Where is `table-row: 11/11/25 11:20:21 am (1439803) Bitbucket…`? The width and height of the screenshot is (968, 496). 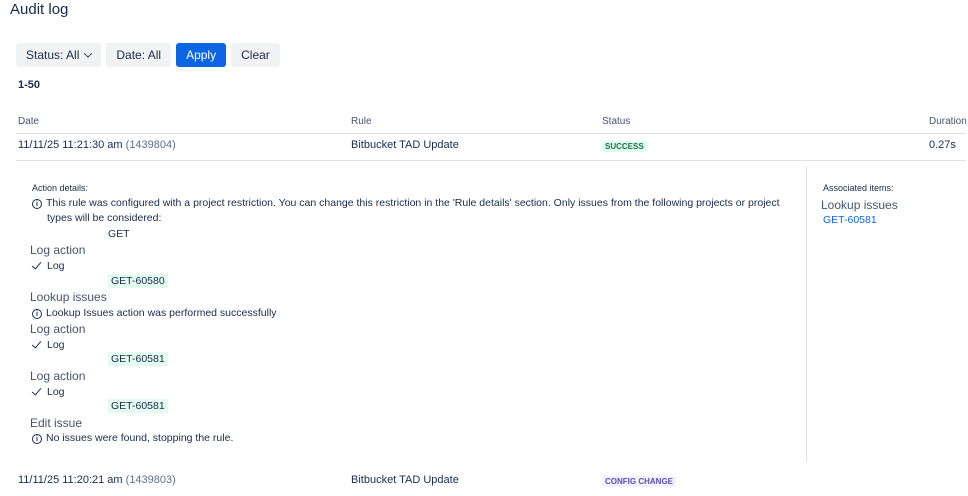
table-row: 11/11/25 11:20:21 am (1439803) Bitbucket… is located at coordinates (491, 483).